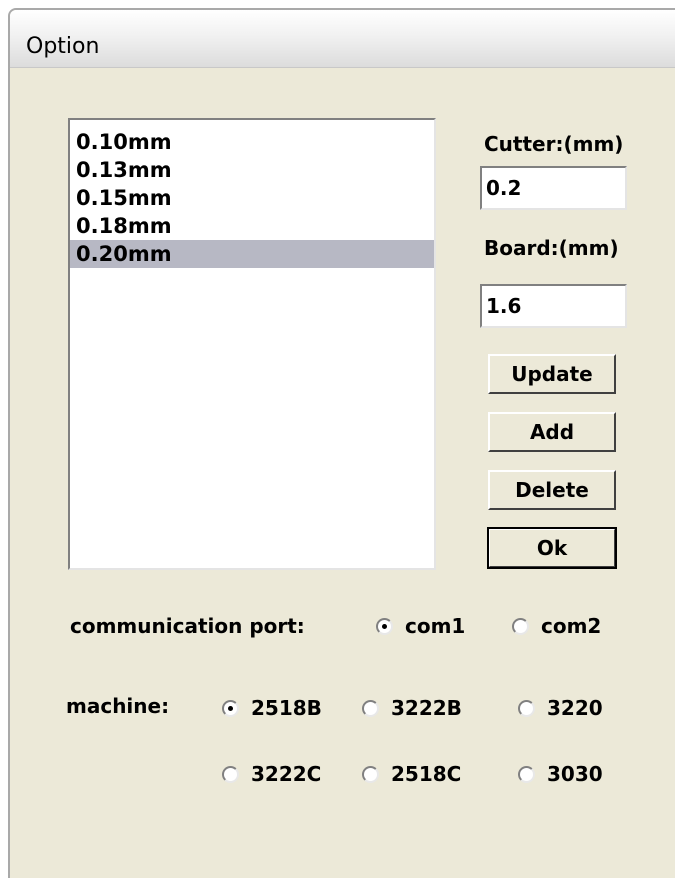  I want to click on radio-2518b-label: 2518B, so click(286, 708).